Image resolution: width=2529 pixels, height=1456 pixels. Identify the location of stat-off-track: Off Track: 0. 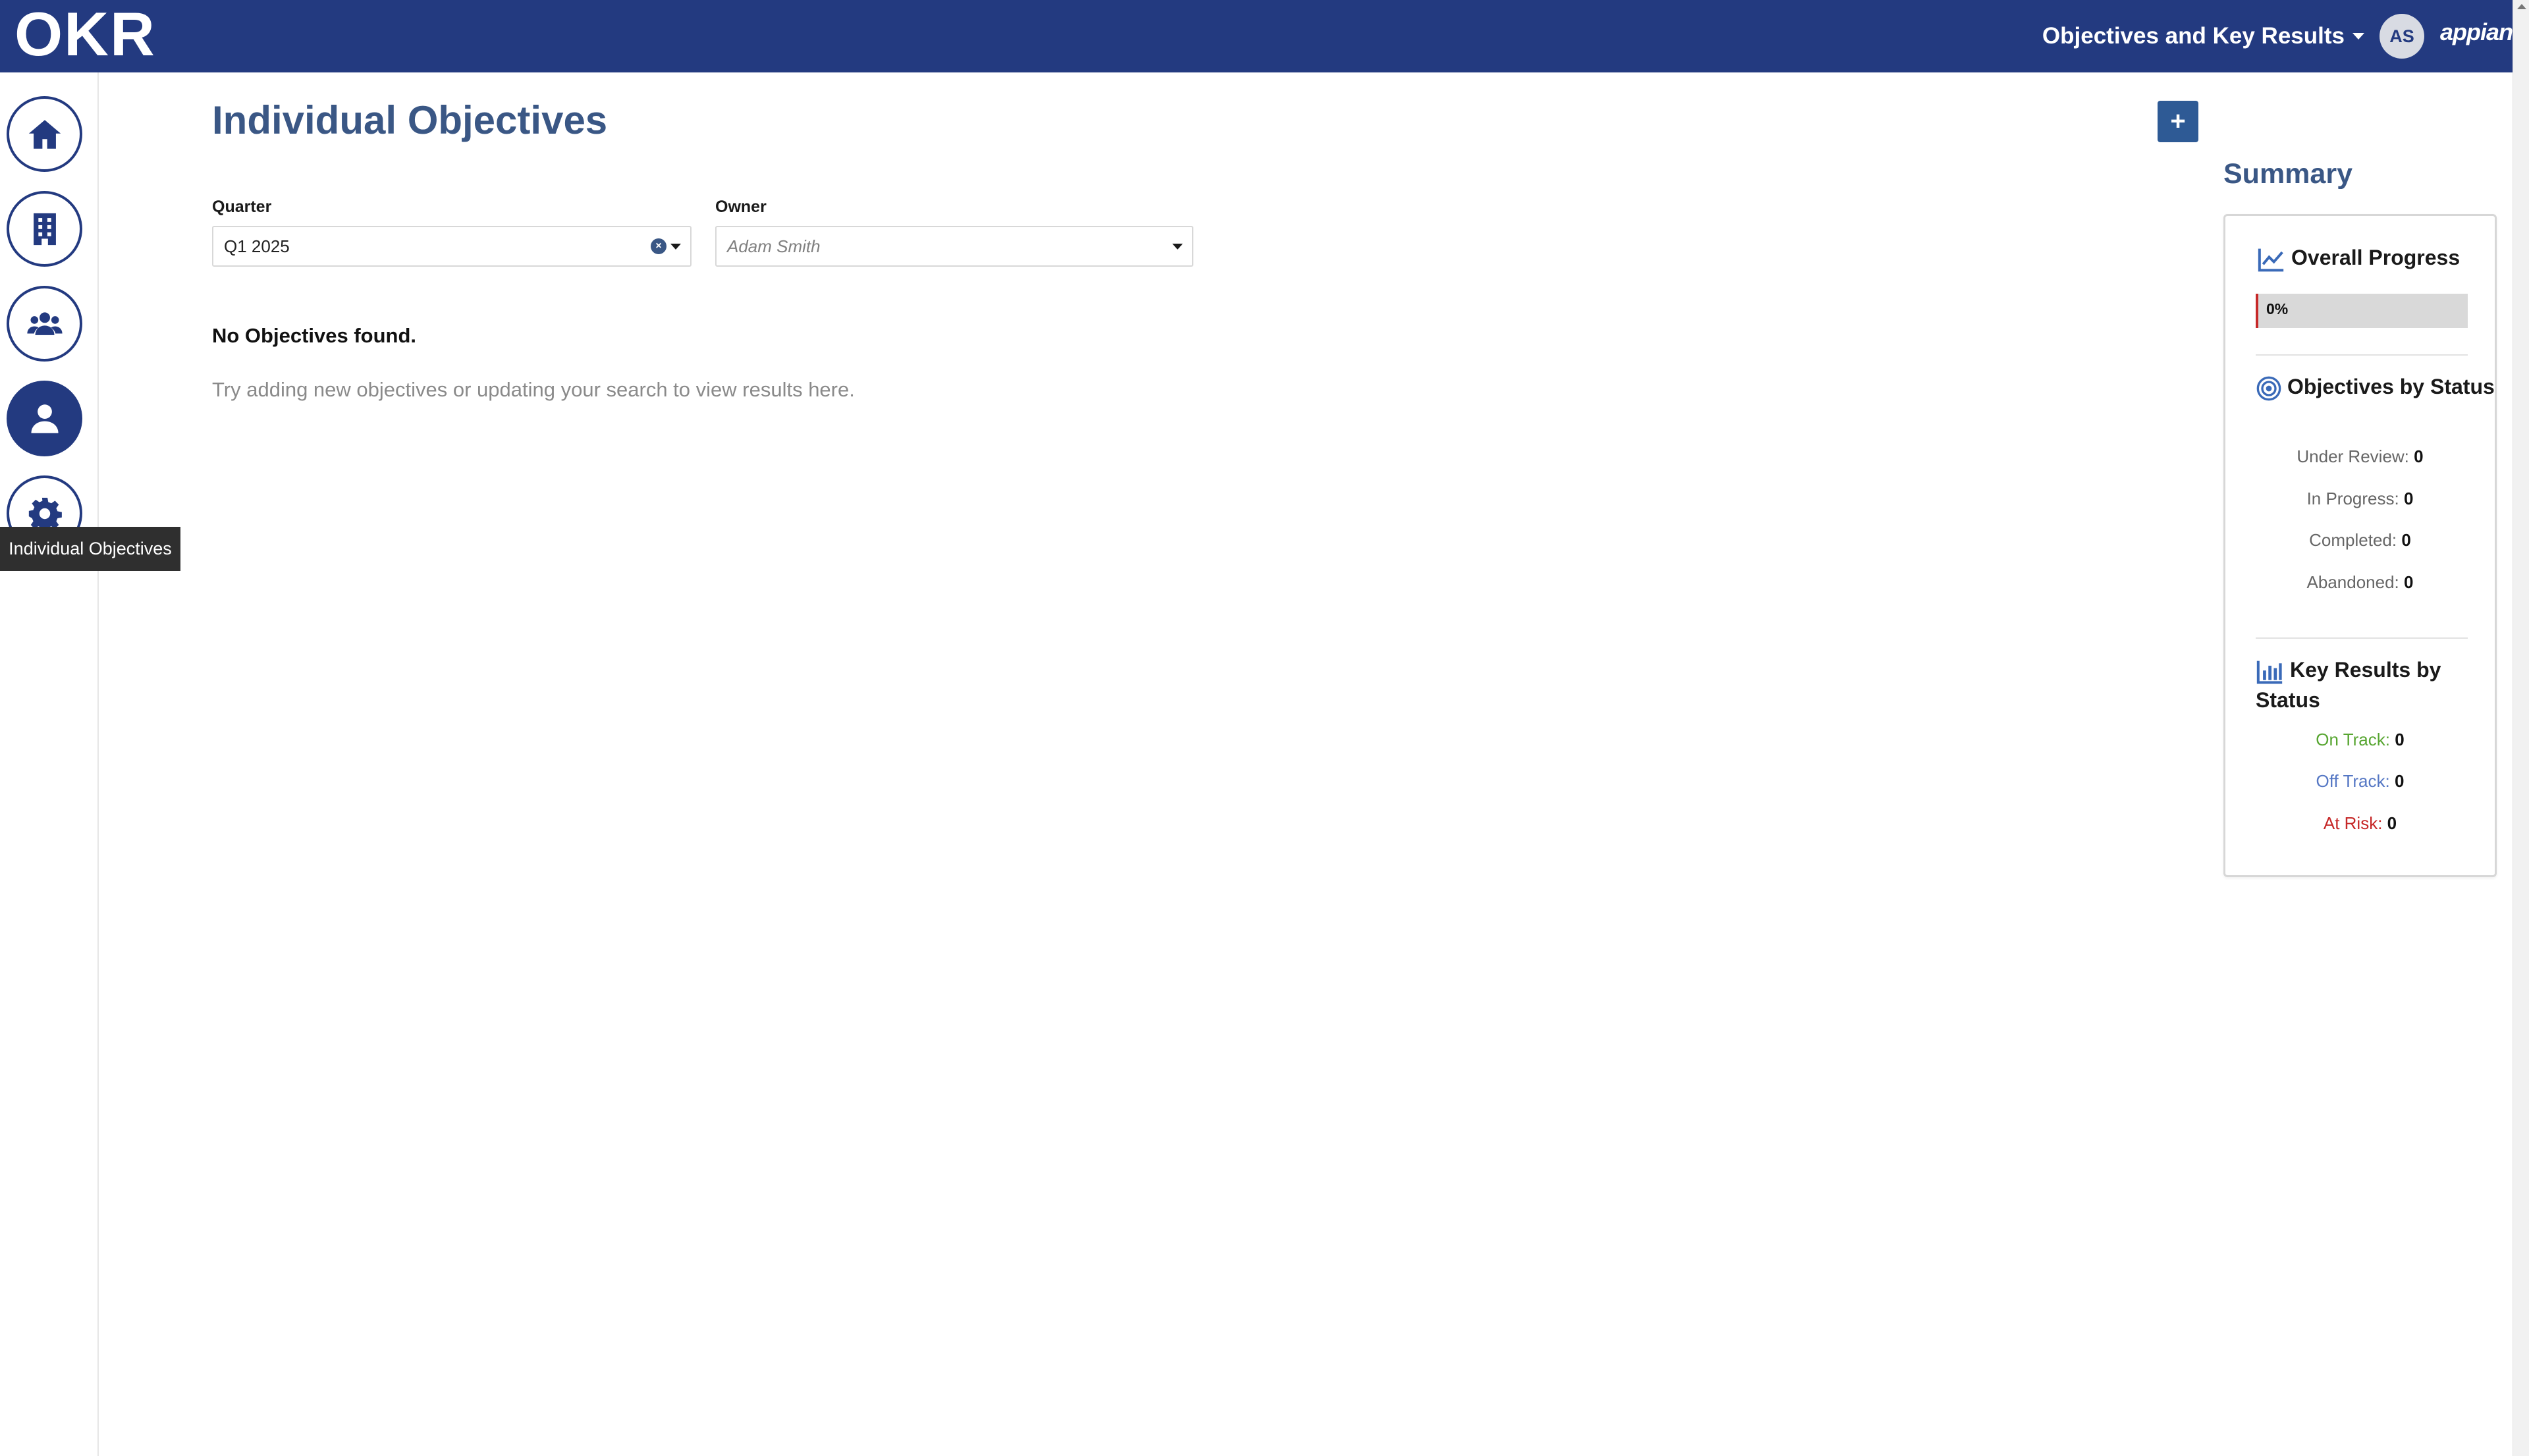
(2360, 781).